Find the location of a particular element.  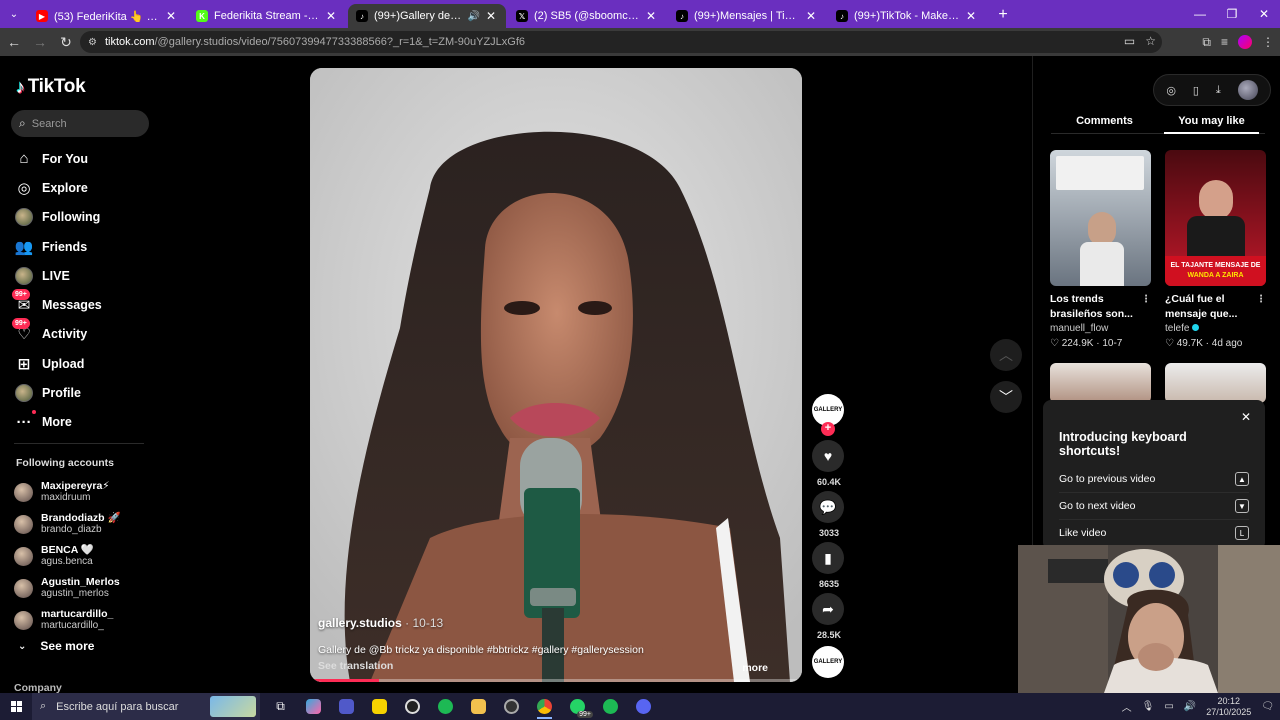

save-button: ▮ is located at coordinates (828, 558).